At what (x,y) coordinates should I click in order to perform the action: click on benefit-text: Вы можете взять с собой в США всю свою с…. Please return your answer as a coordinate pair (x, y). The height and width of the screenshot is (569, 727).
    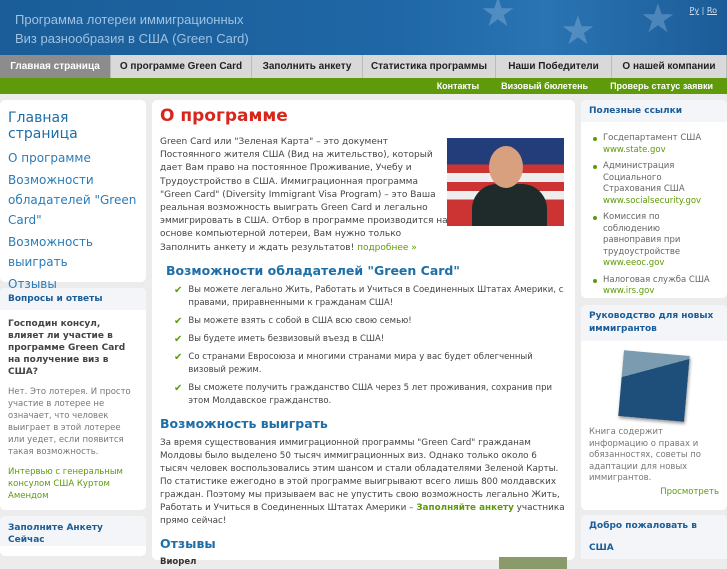
    Looking at the image, I should click on (300, 320).